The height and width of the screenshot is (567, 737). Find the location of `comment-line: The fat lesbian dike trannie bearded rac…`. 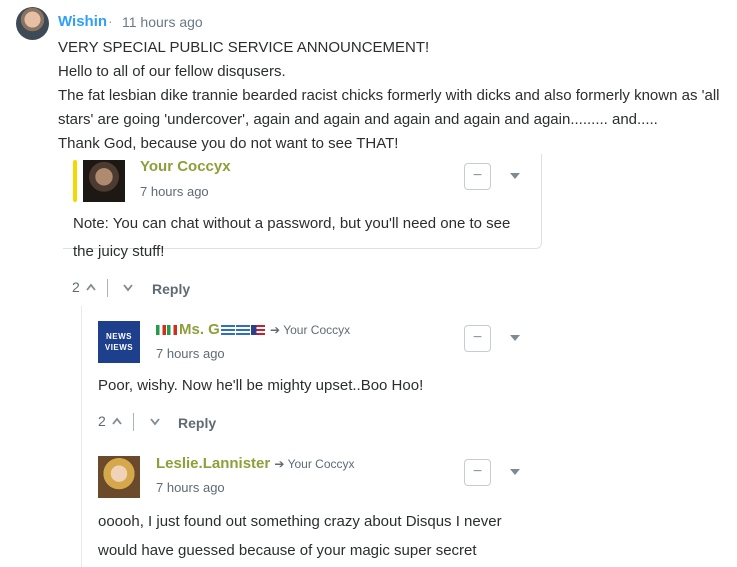

comment-line: The fat lesbian dike trannie bearded rac… is located at coordinates (389, 95).